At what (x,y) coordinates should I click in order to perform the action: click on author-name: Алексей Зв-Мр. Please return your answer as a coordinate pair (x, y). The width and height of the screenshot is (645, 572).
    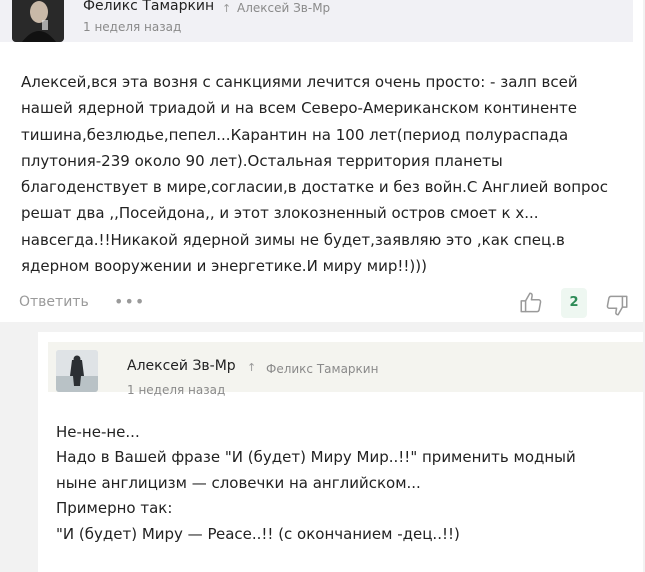
    Looking at the image, I should click on (181, 366).